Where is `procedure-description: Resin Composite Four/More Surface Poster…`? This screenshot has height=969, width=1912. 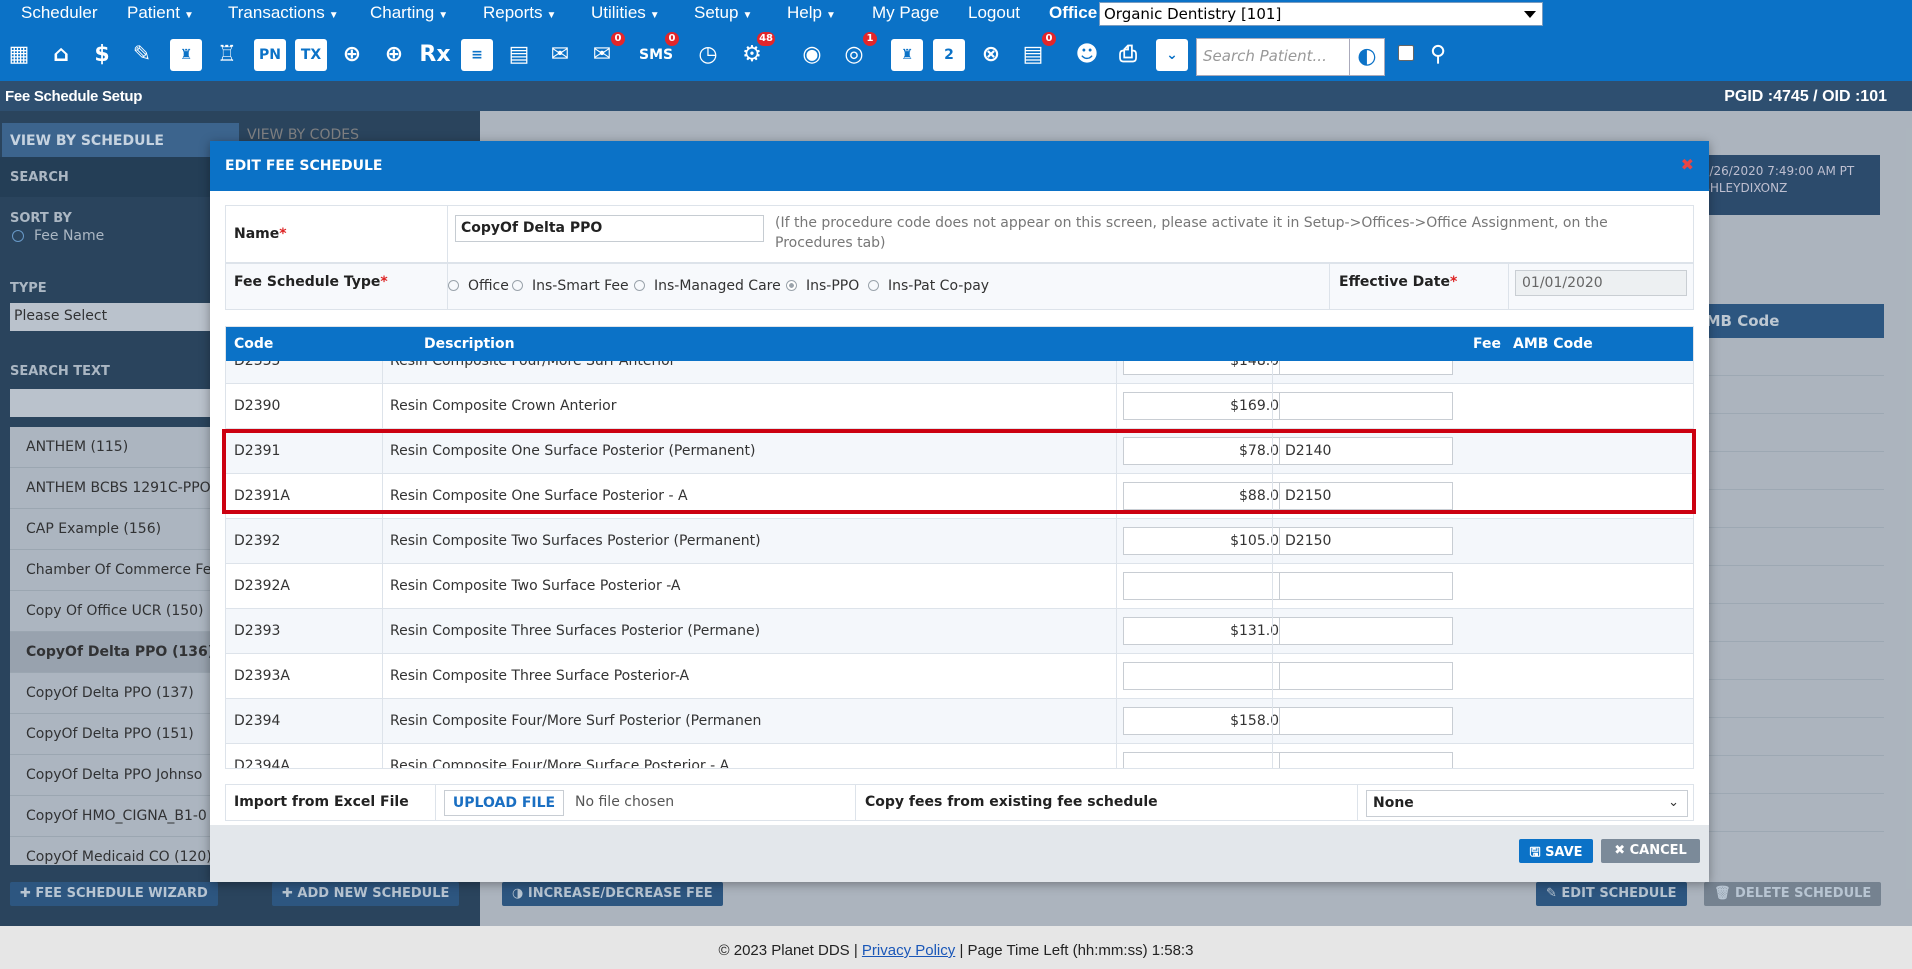 procedure-description: Resin Composite Four/More Surface Poster… is located at coordinates (560, 763).